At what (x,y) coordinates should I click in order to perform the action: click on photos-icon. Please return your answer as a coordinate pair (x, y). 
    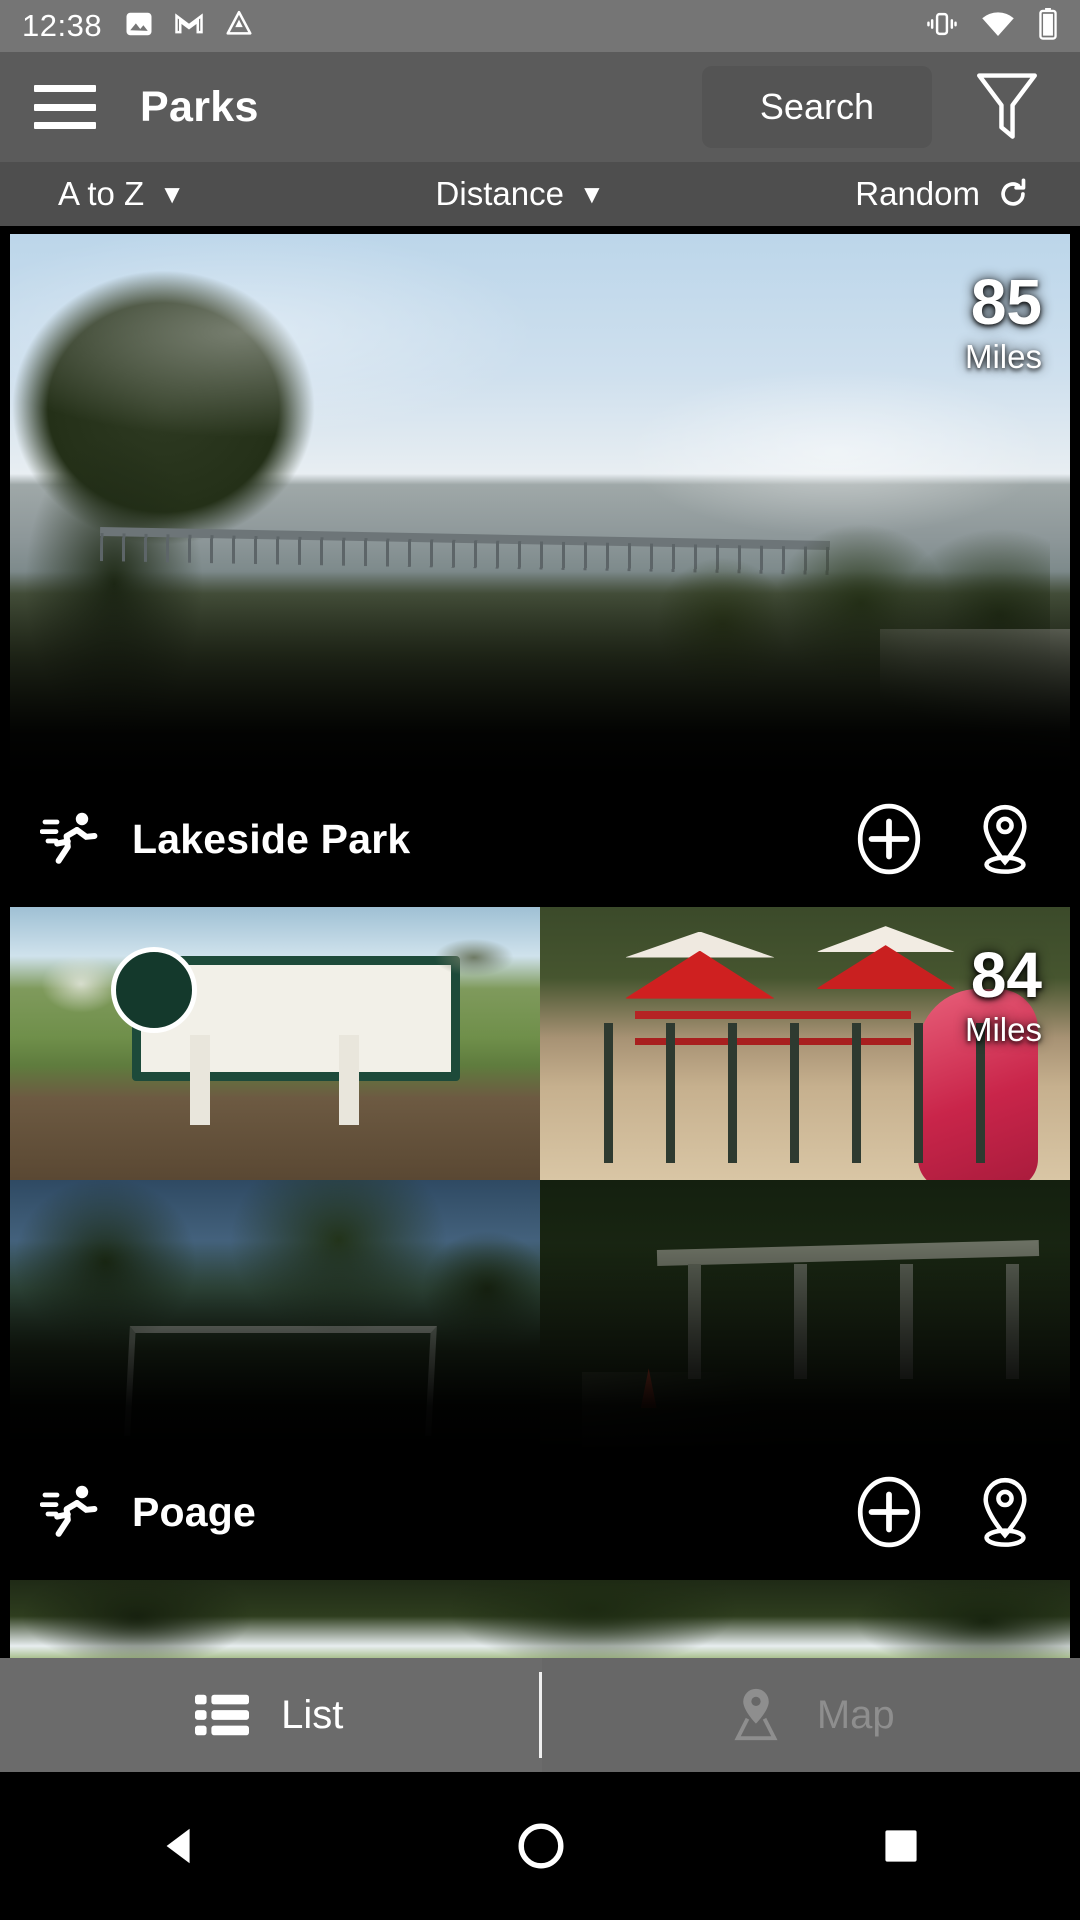
    Looking at the image, I should click on (139, 26).